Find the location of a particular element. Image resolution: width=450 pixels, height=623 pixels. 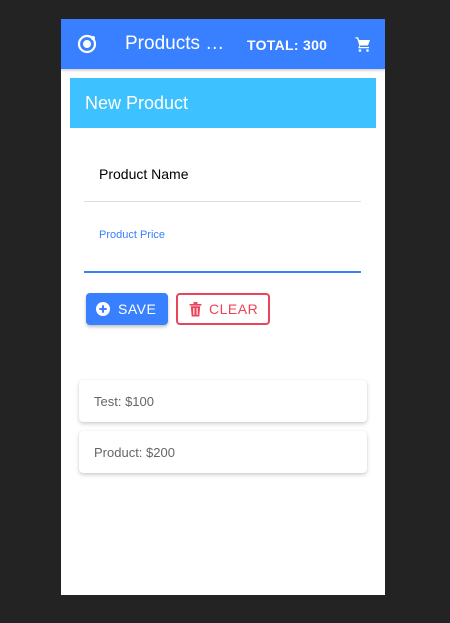

card-title: New Product is located at coordinates (137, 103).